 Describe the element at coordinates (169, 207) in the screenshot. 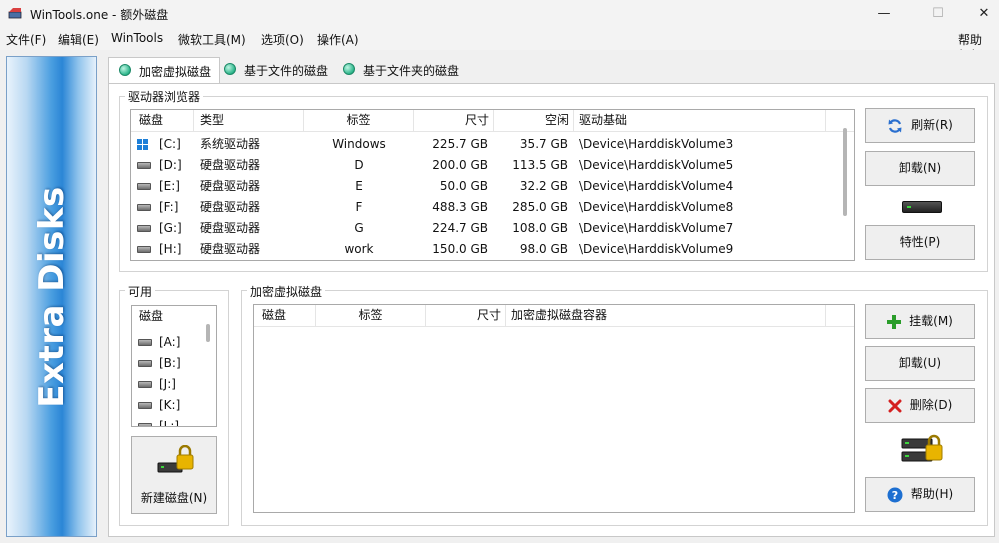

I see `drive-letter: [F:]` at that location.